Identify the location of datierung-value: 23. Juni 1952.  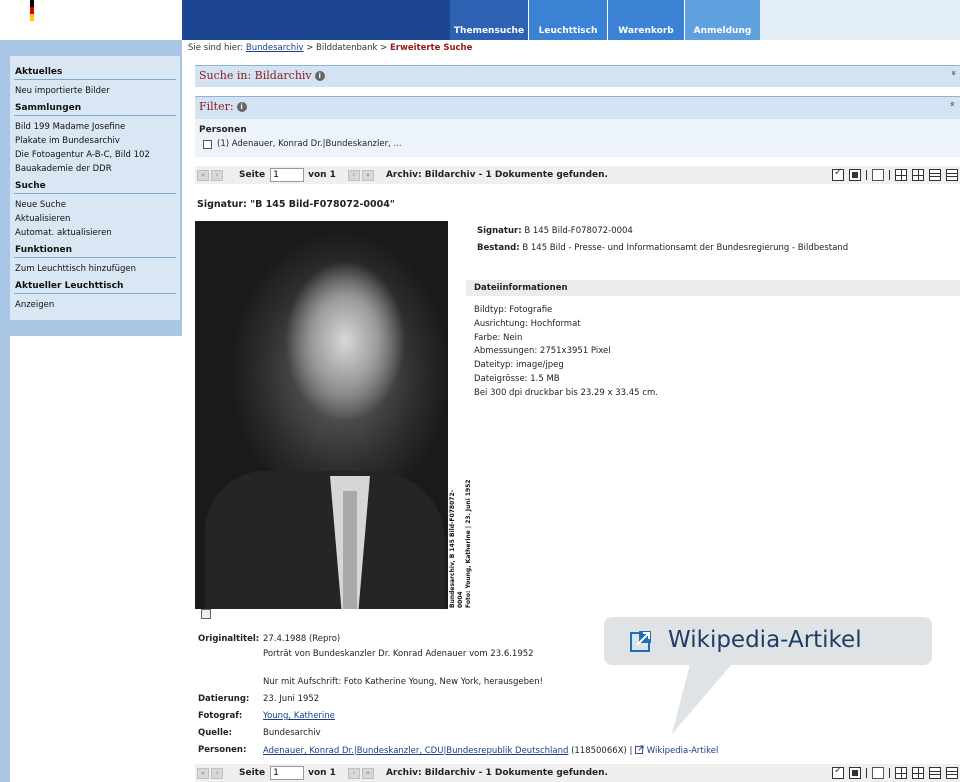
(291, 699).